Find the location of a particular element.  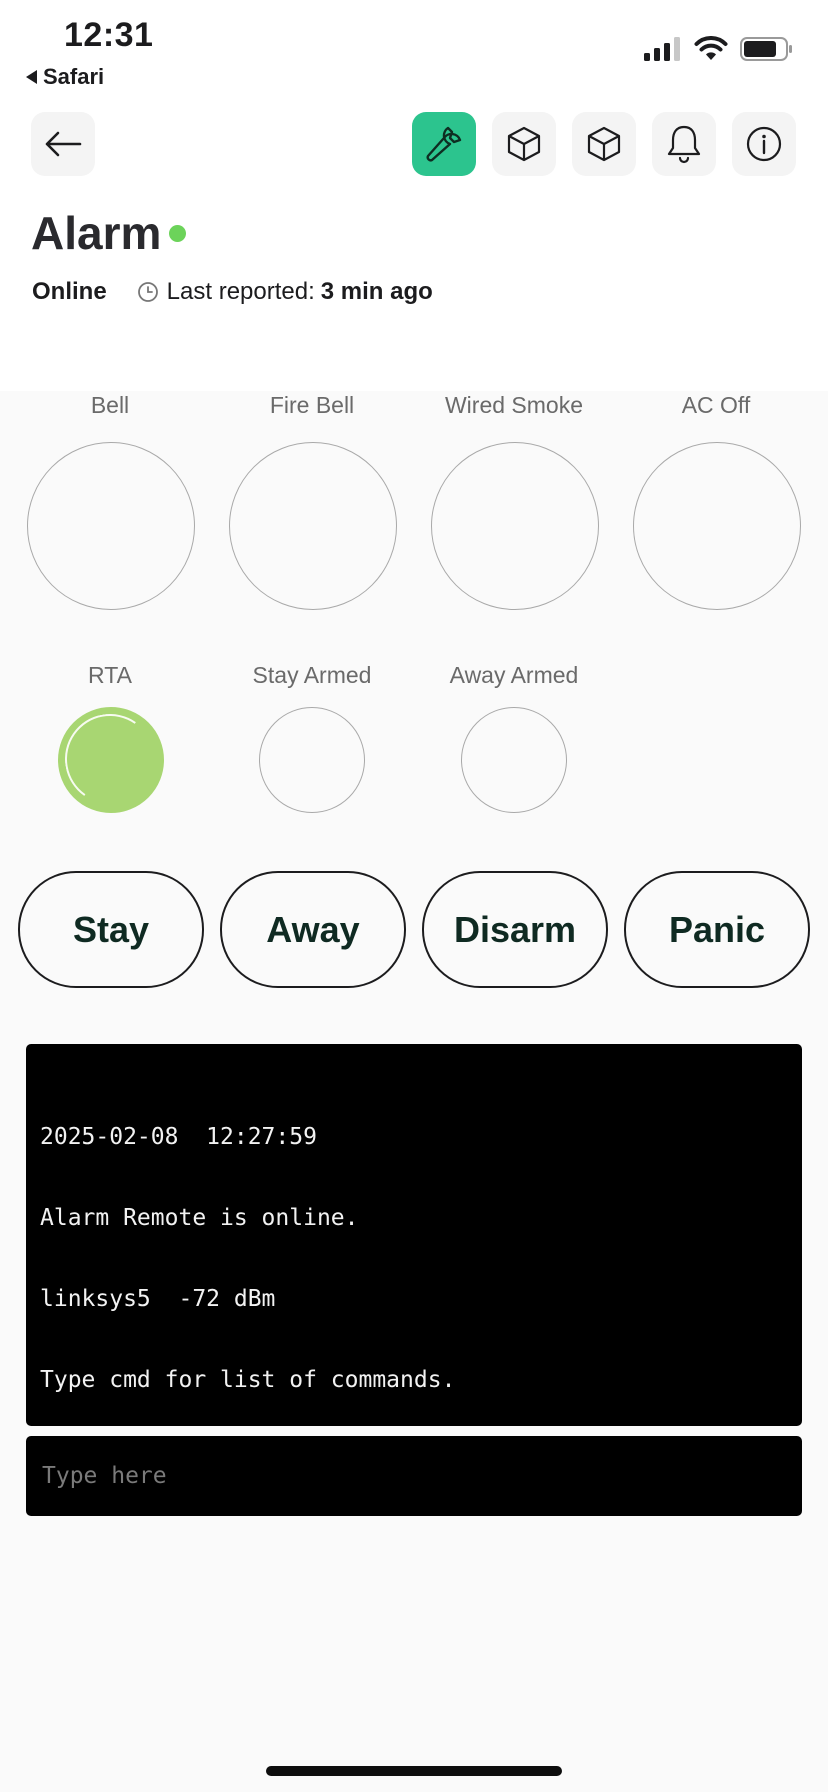

panic-button: Panic is located at coordinates (717, 929).